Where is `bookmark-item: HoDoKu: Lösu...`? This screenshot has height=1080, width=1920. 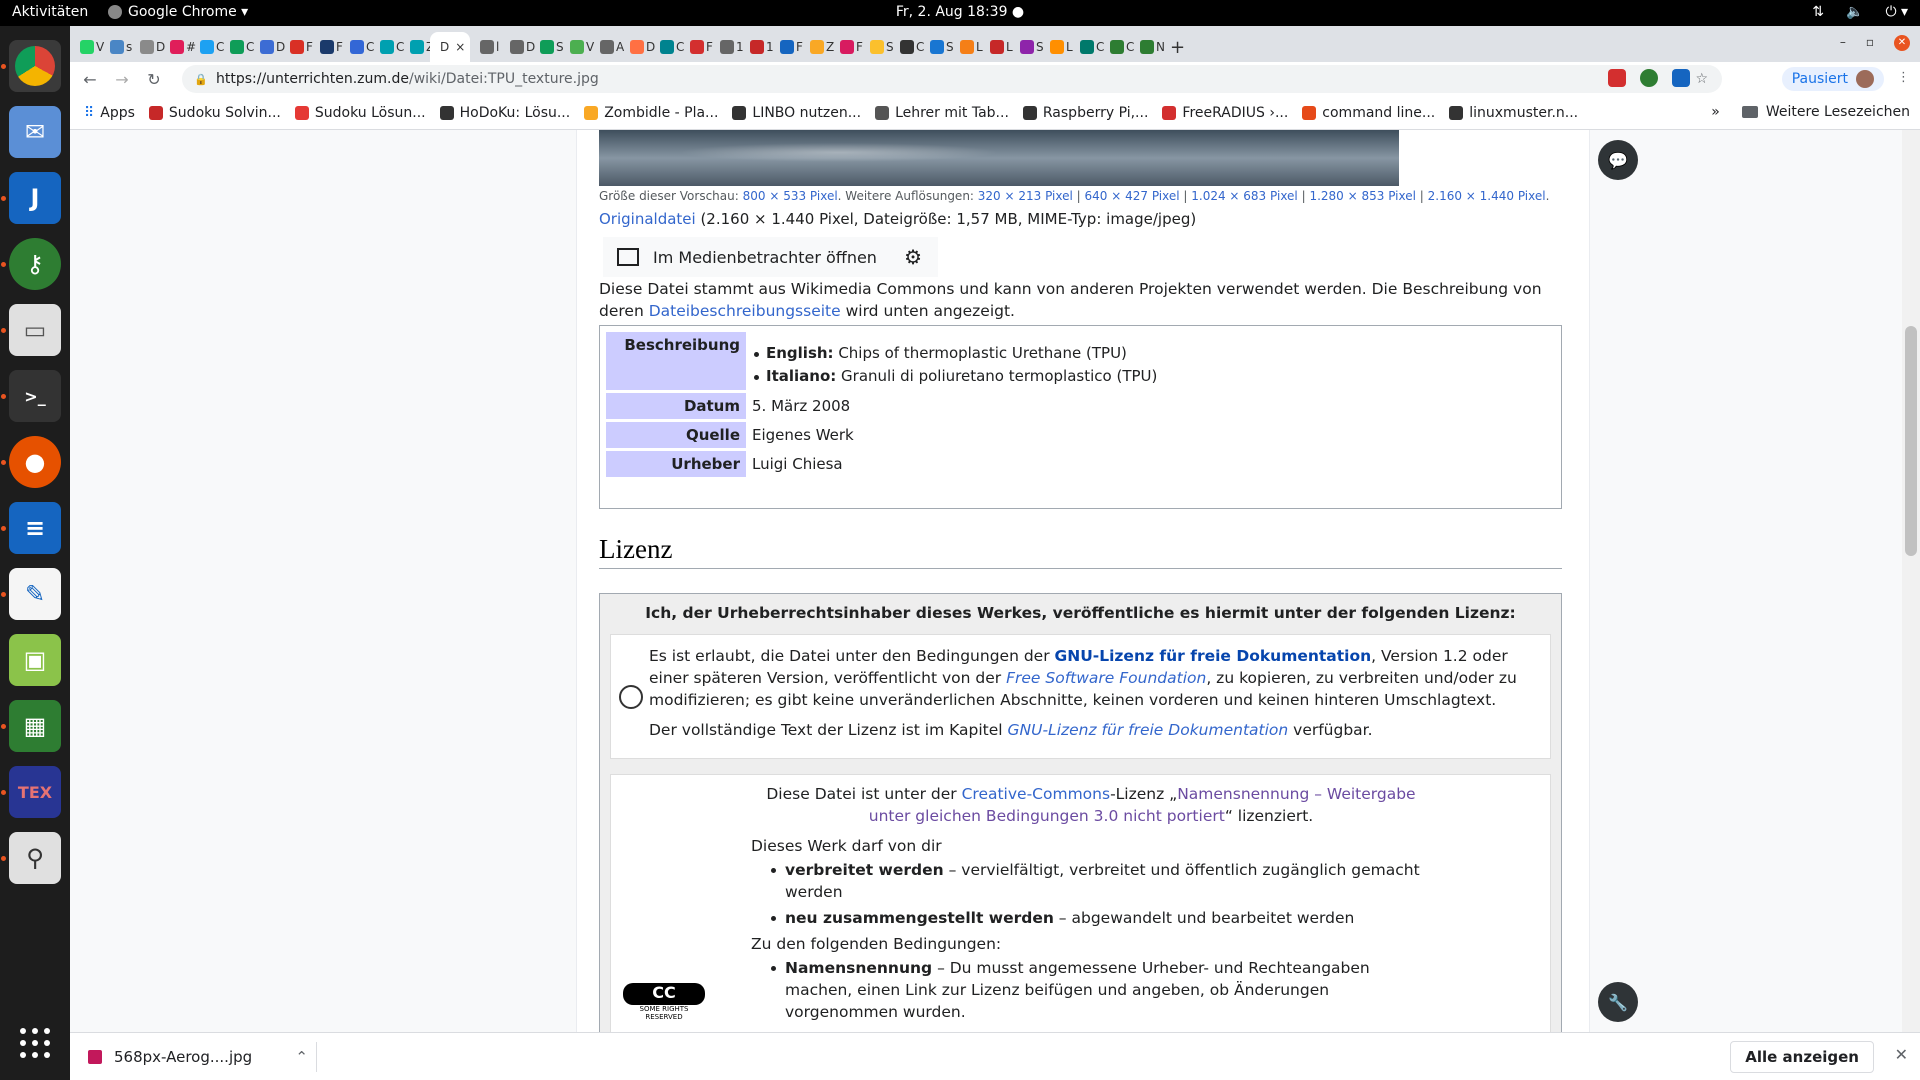
bookmark-item: HoDoKu: Lösu... is located at coordinates (504, 113).